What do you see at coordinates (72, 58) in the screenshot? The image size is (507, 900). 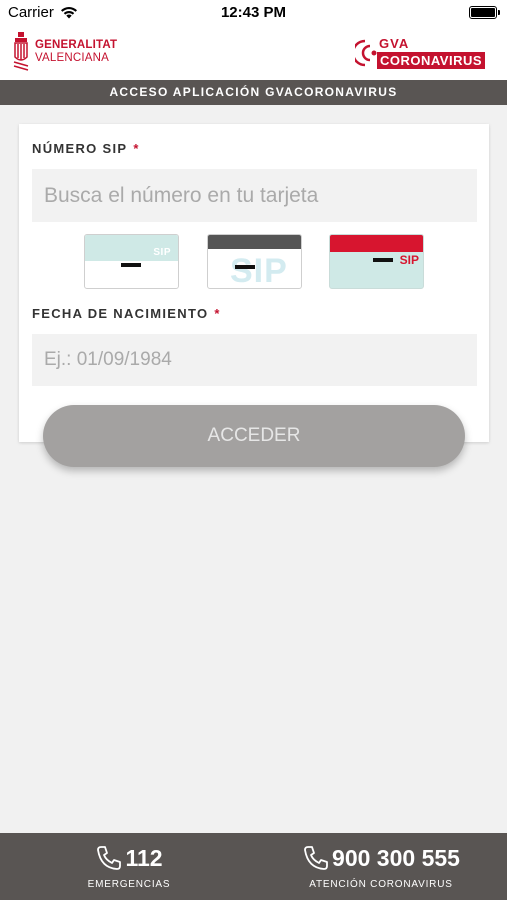 I see `generalitat-line2: VALENCIANA` at bounding box center [72, 58].